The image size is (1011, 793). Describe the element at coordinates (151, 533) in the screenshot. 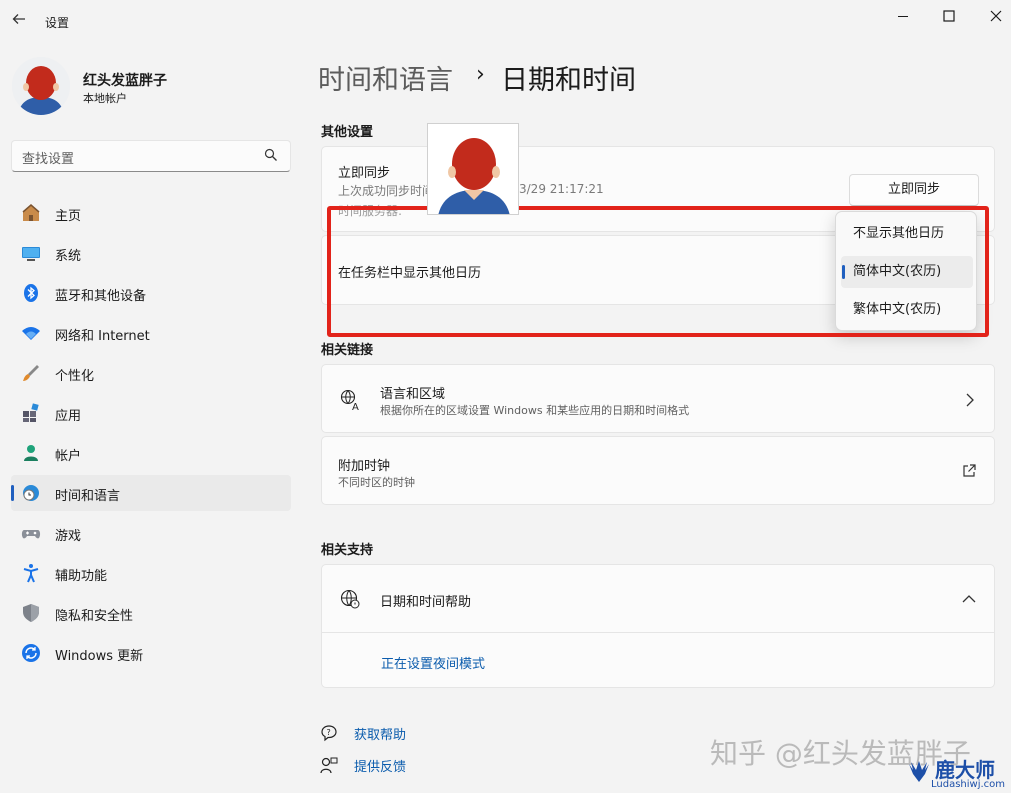

I see `sidebar-item-gaming: 游戏` at that location.